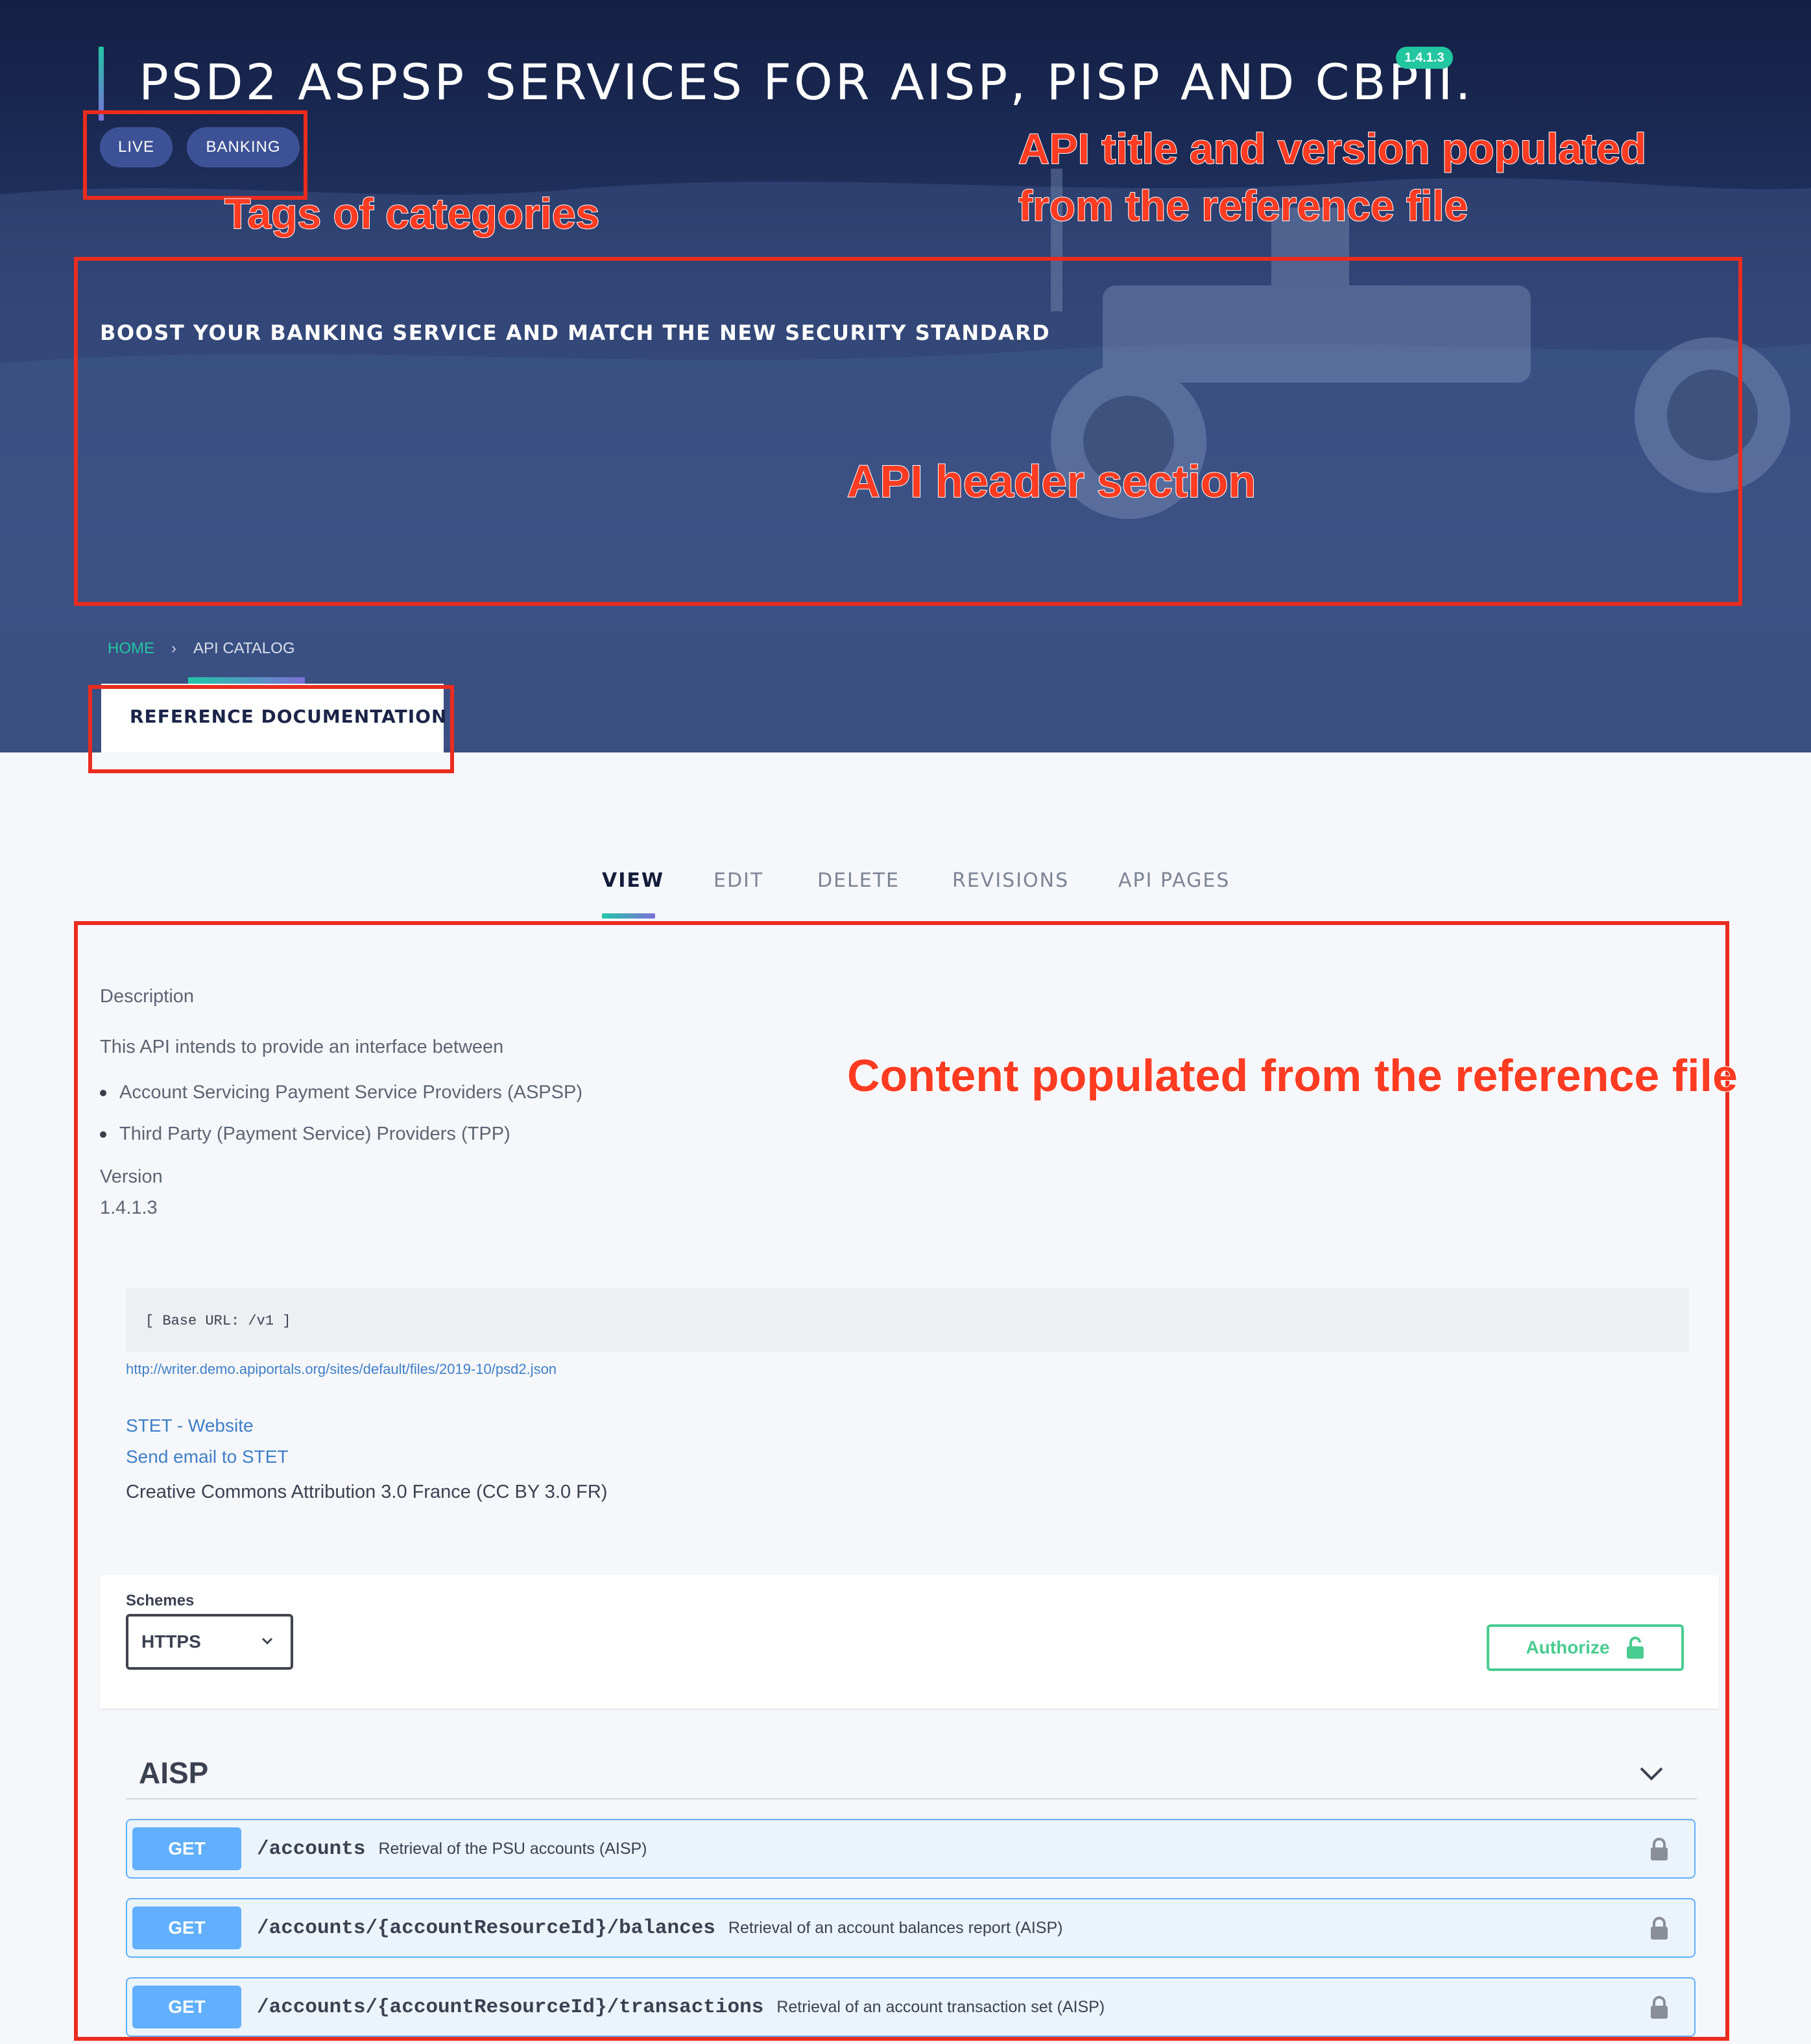 The image size is (1811, 2044). Describe the element at coordinates (738, 880) in the screenshot. I see `tab-edit: EDIT` at that location.